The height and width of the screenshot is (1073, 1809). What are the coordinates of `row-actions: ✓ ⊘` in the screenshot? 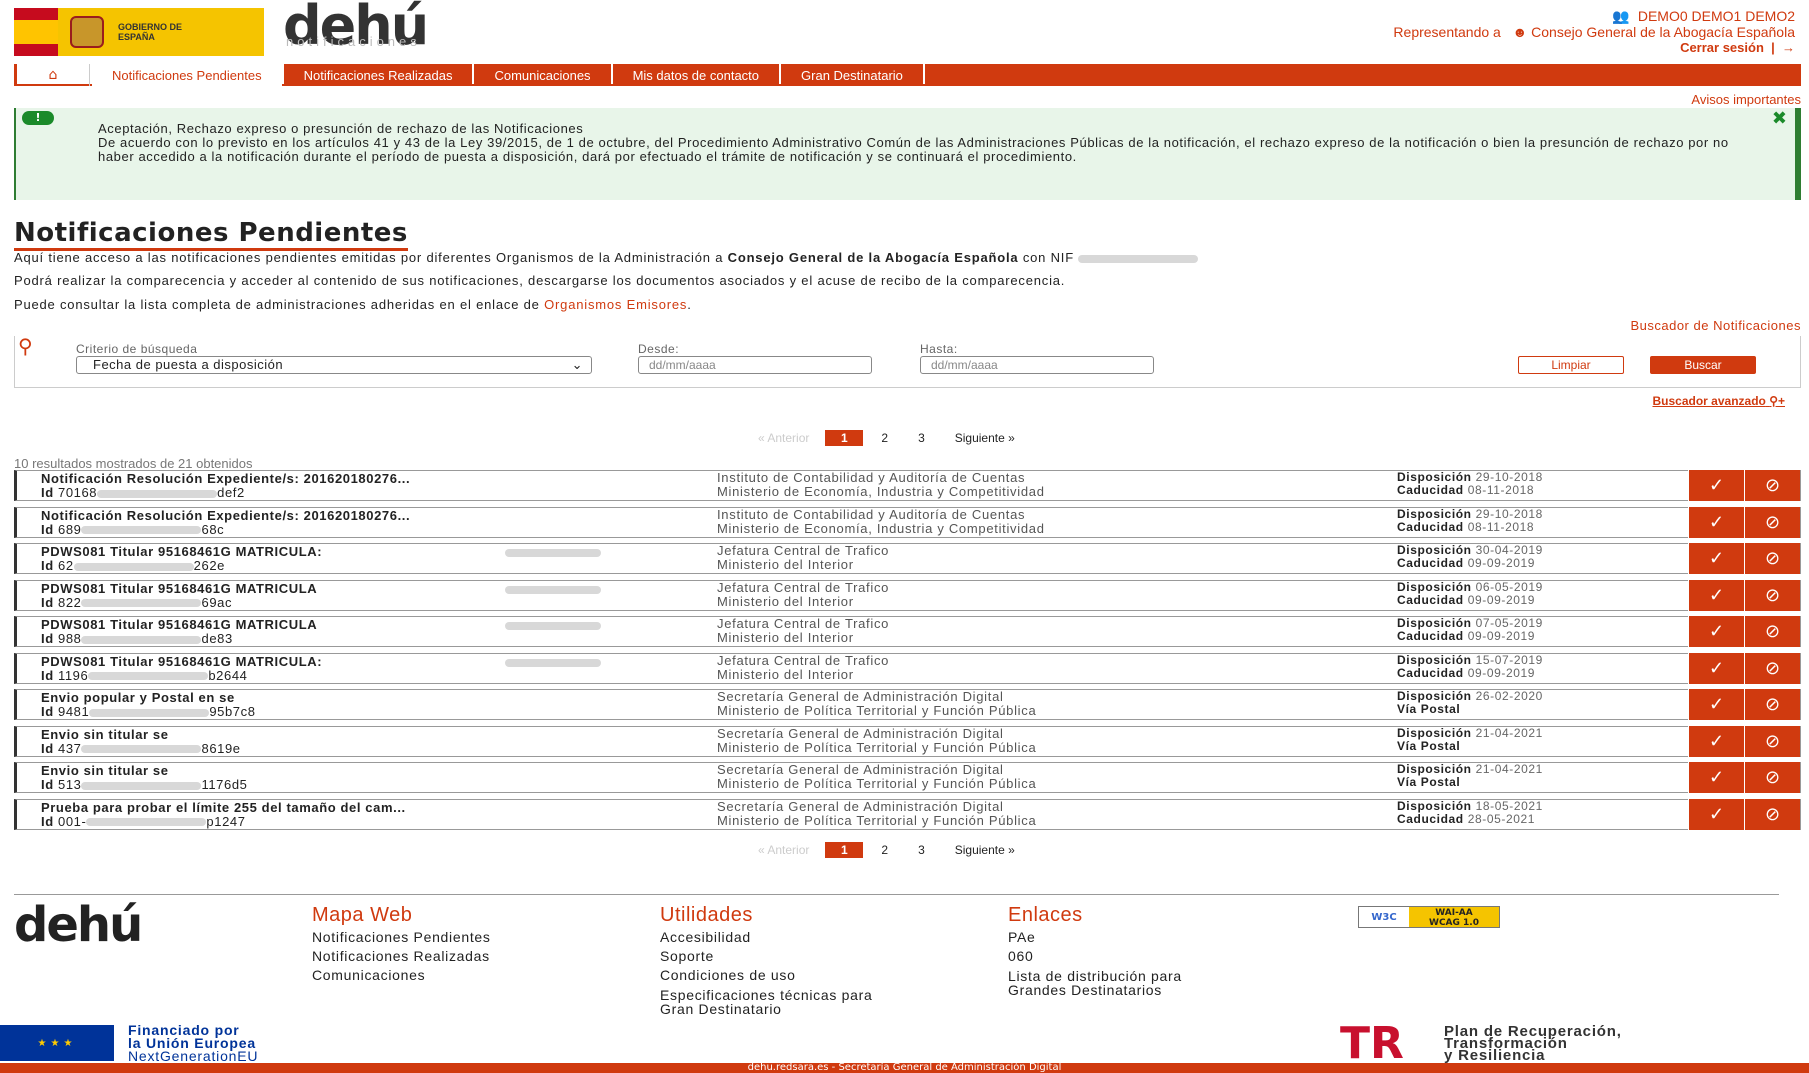 It's located at (1744, 777).